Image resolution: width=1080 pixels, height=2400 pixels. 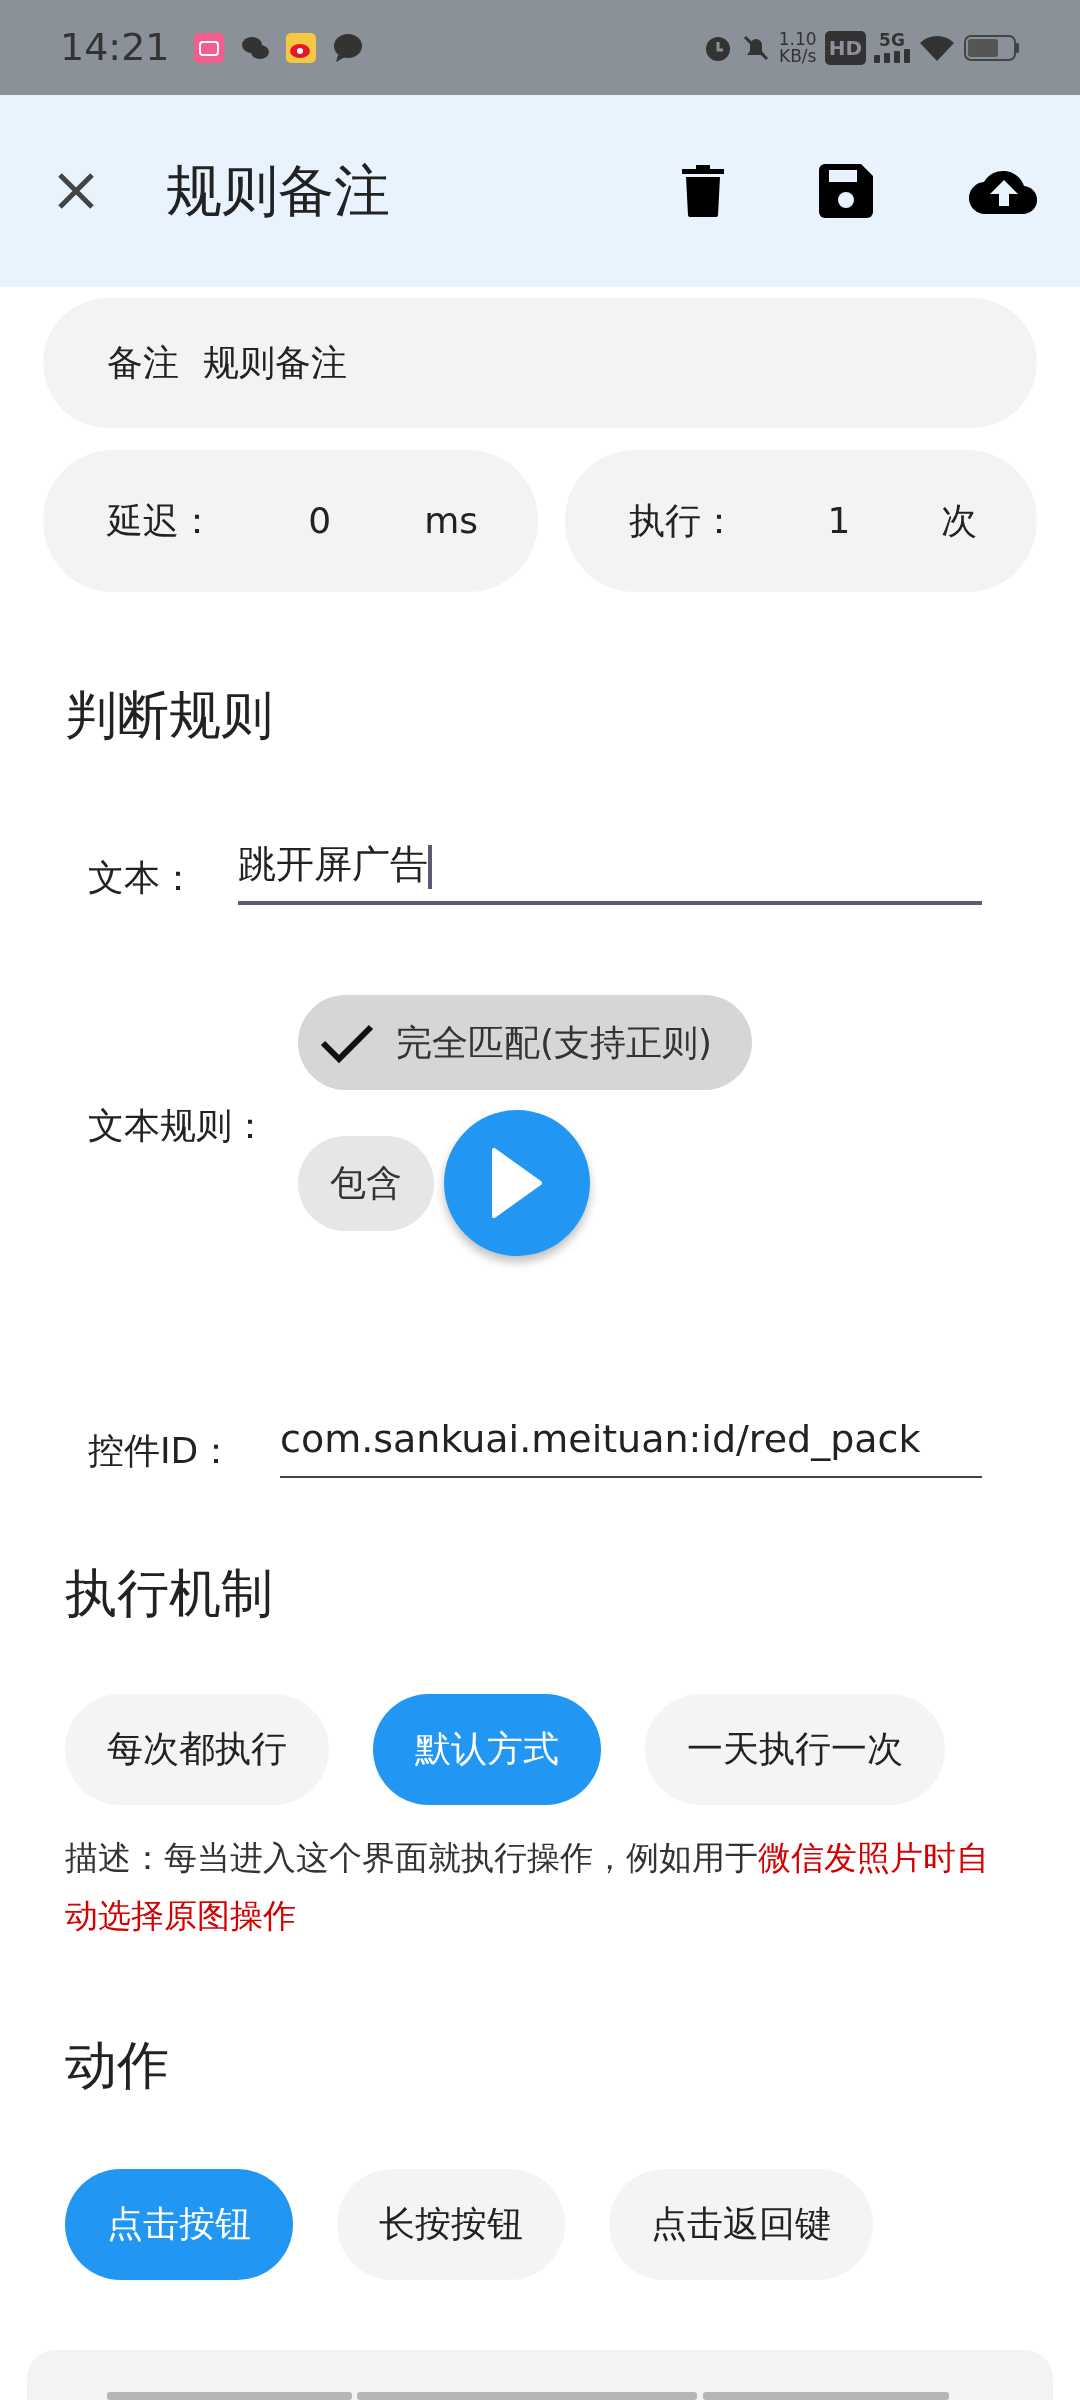 What do you see at coordinates (451, 2224) in the screenshot?
I see `choice-chip: 长按按钮` at bounding box center [451, 2224].